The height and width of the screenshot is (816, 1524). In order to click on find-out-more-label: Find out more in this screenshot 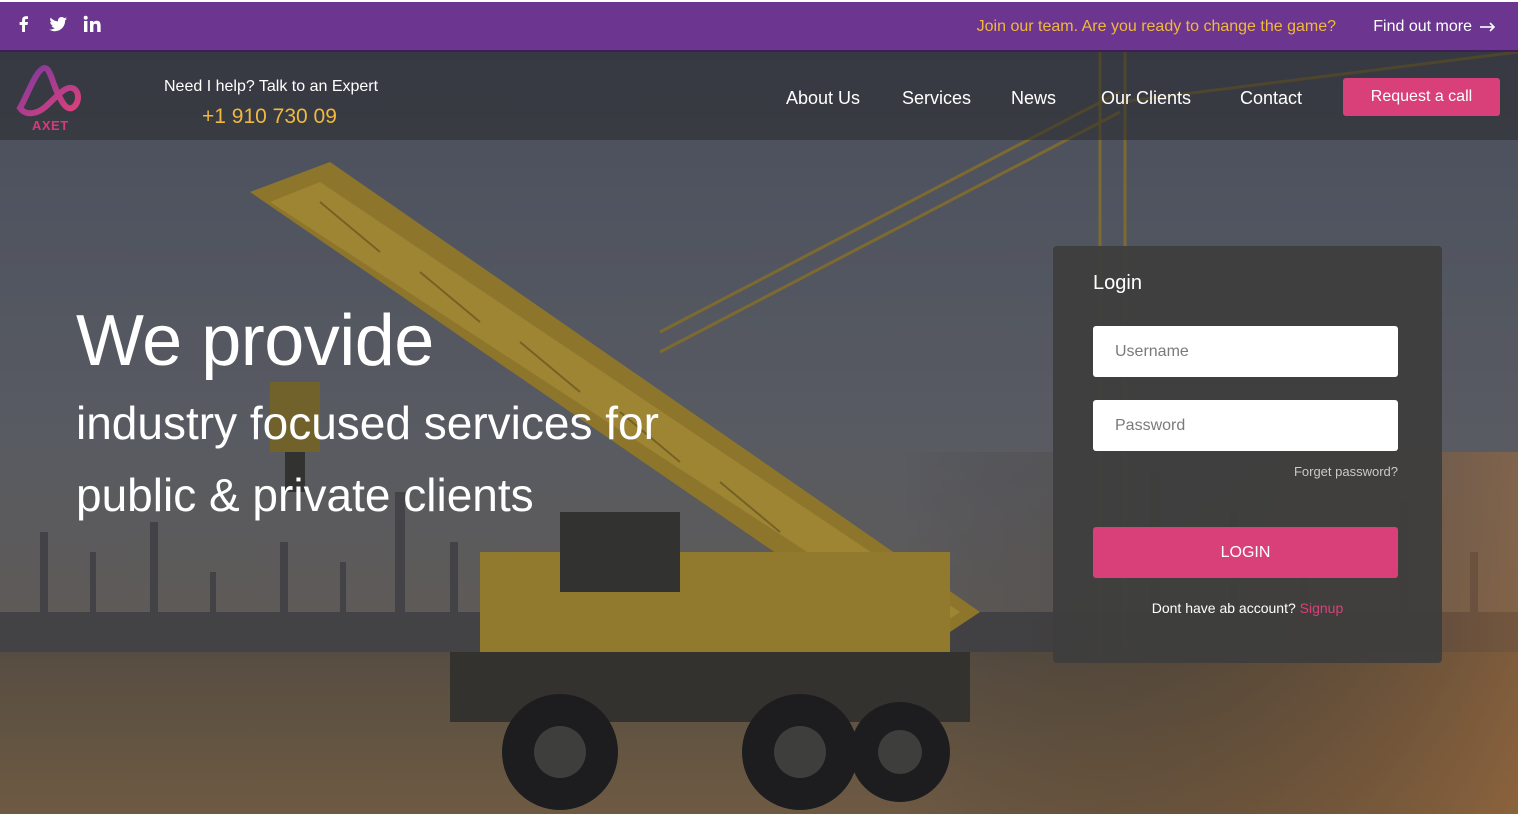, I will do `click(1422, 26)`.